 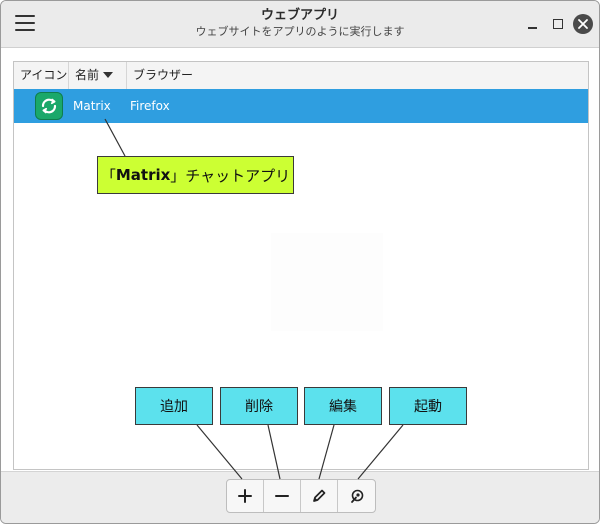 What do you see at coordinates (143, 175) in the screenshot?
I see `callout-matrix-name: Matrix` at bounding box center [143, 175].